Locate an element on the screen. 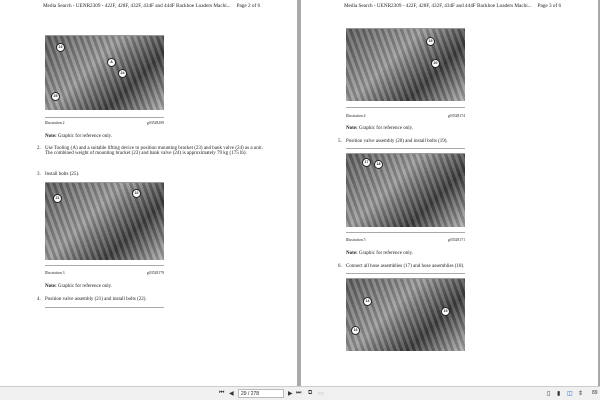 This screenshot has width=600, height=400. illustration-2-image: 23 A 24 25 is located at coordinates (104, 72).